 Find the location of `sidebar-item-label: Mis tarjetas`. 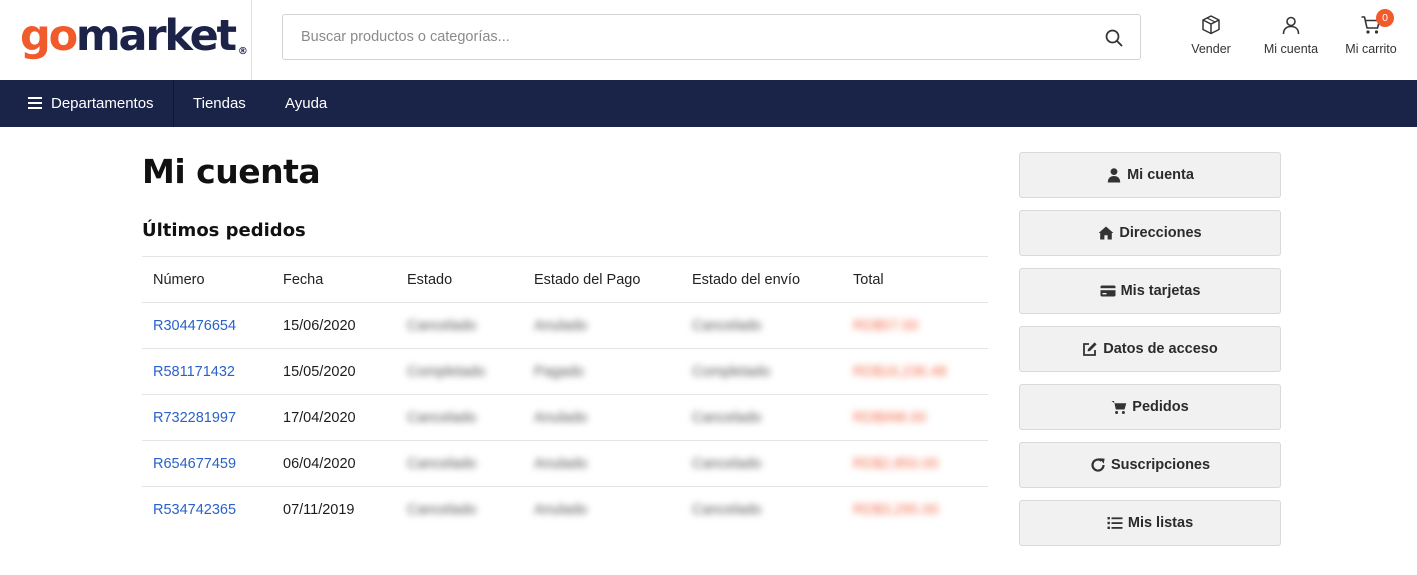

sidebar-item-label: Mis tarjetas is located at coordinates (1160, 291).